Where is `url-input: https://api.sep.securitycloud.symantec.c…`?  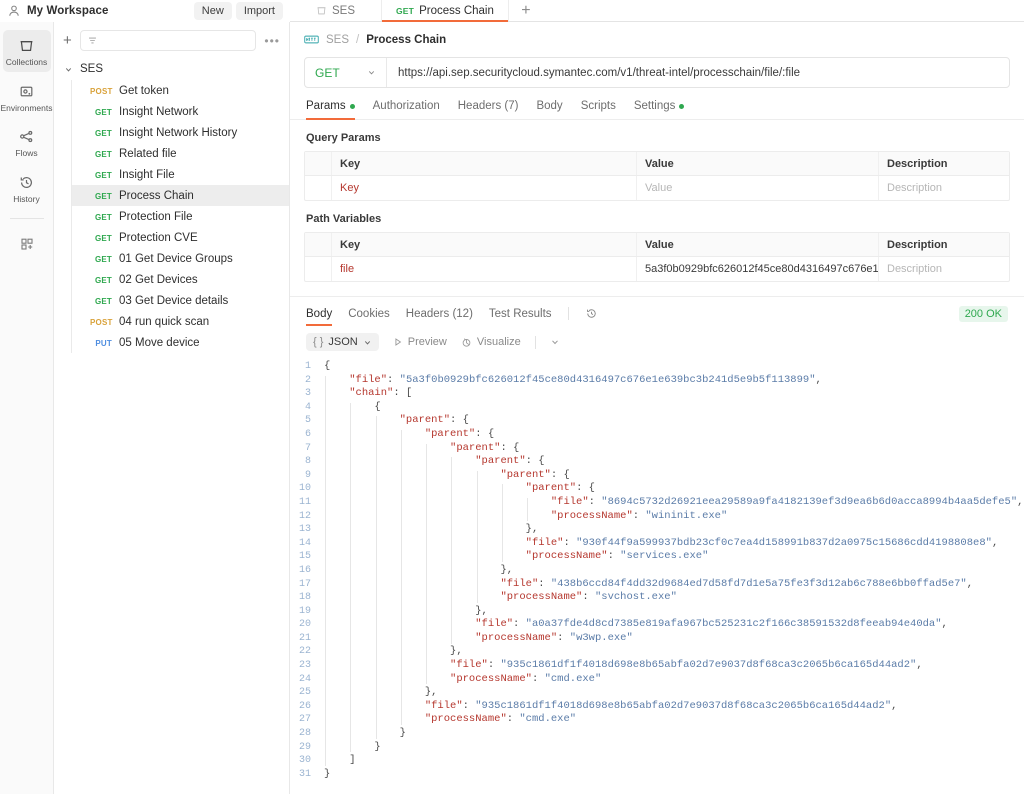
url-input: https://api.sep.securitycloud.symantec.c… is located at coordinates (698, 72).